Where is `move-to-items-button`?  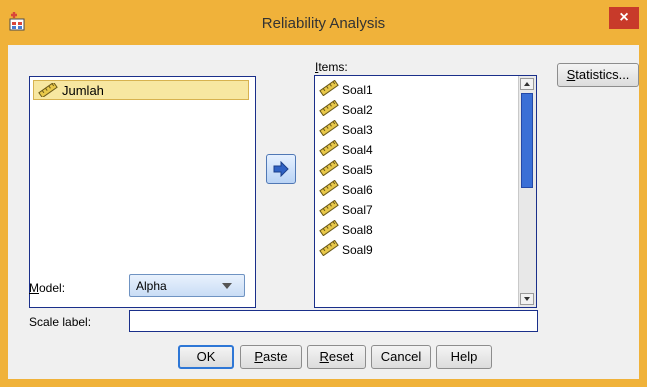 move-to-items-button is located at coordinates (281, 169).